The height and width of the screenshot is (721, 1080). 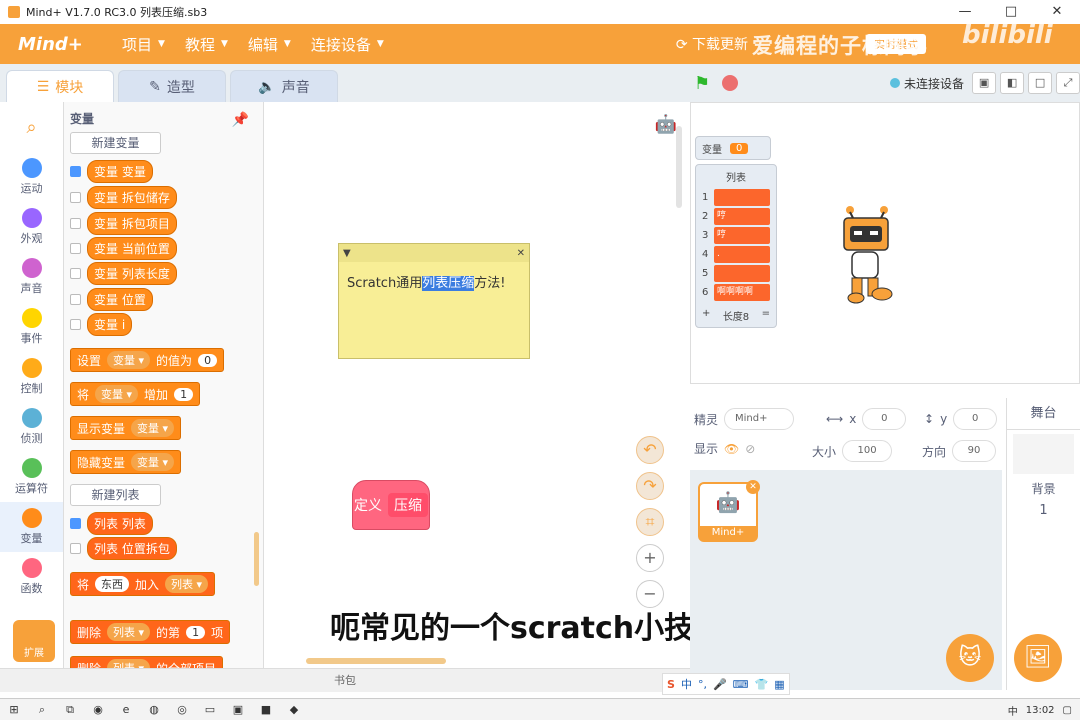 I want to click on category-looks: 外观, so click(x=31, y=227).